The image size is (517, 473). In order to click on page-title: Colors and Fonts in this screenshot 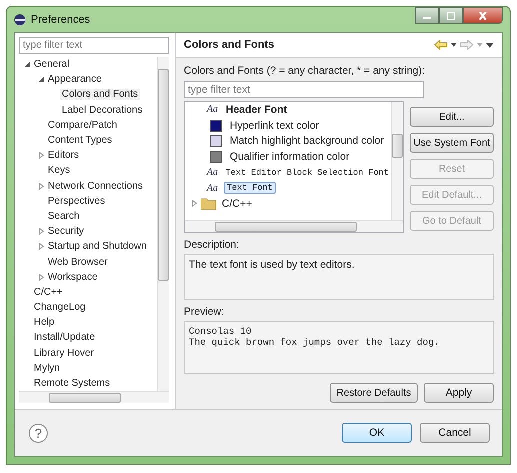, I will do `click(229, 45)`.